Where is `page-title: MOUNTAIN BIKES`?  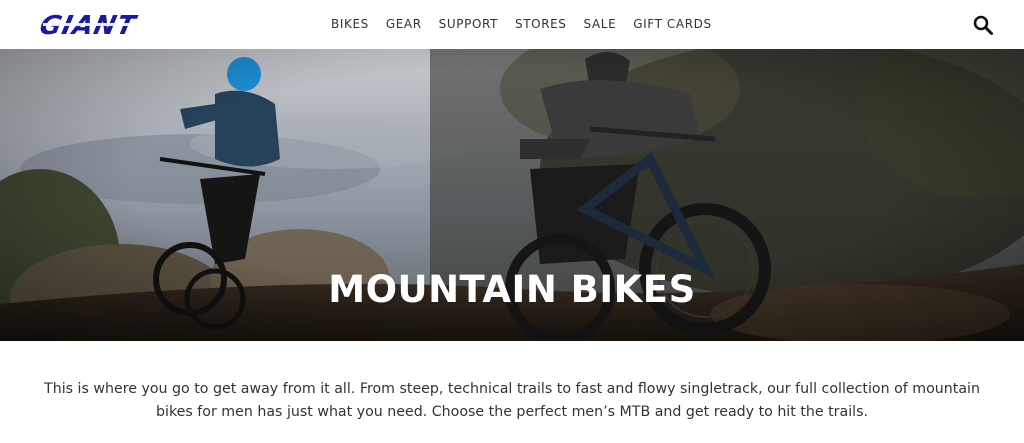
page-title: MOUNTAIN BIKES is located at coordinates (512, 289).